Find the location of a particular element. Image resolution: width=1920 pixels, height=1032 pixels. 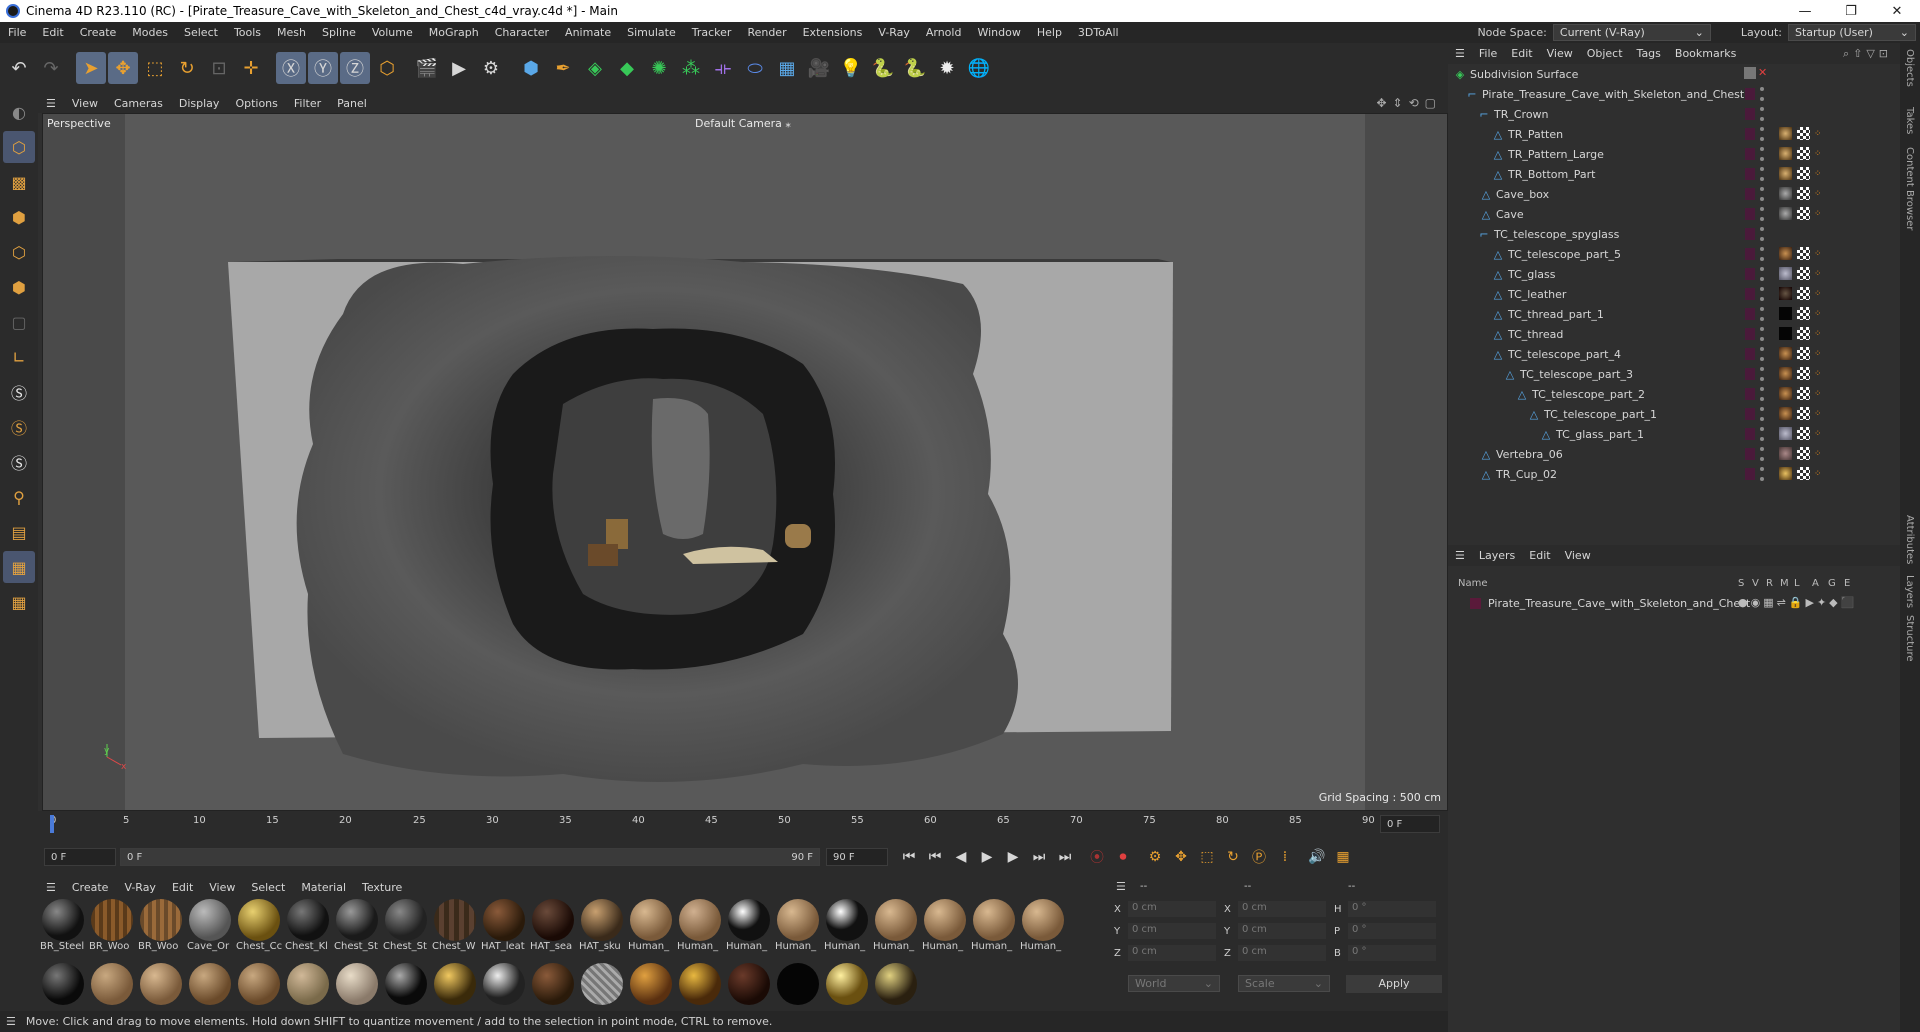

om-search-icons: ⌕⇧▽⊡ is located at coordinates (1867, 54).